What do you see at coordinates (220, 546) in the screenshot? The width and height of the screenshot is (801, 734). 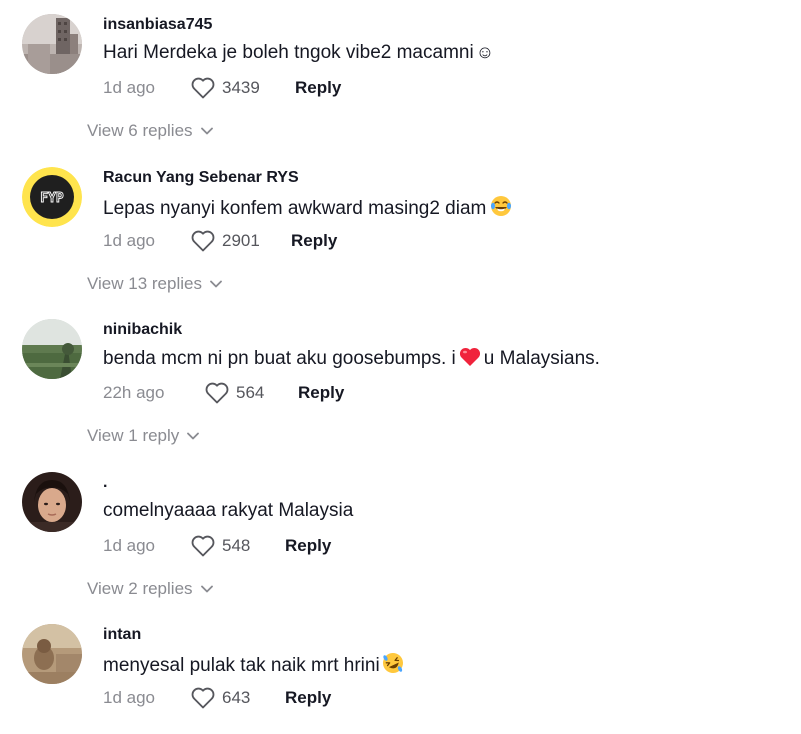 I see `like-button: 548` at bounding box center [220, 546].